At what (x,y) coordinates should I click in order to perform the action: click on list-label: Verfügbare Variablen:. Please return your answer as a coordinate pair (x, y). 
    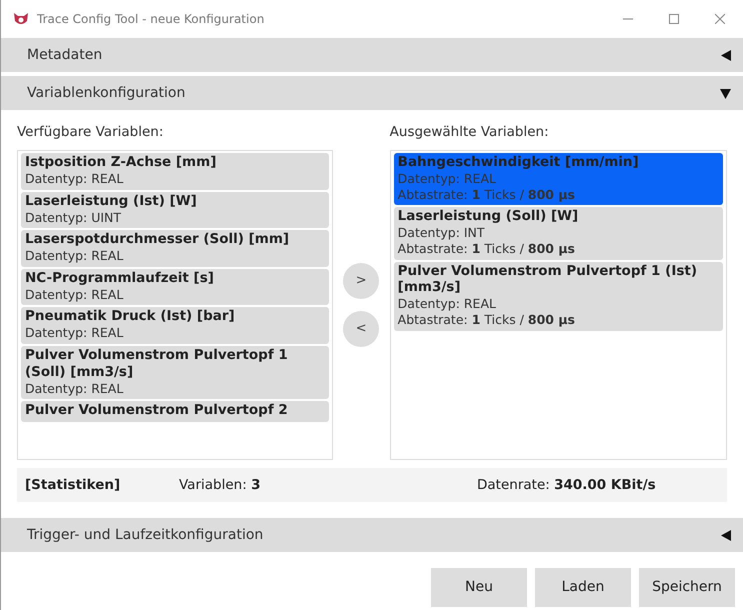
    Looking at the image, I should click on (90, 132).